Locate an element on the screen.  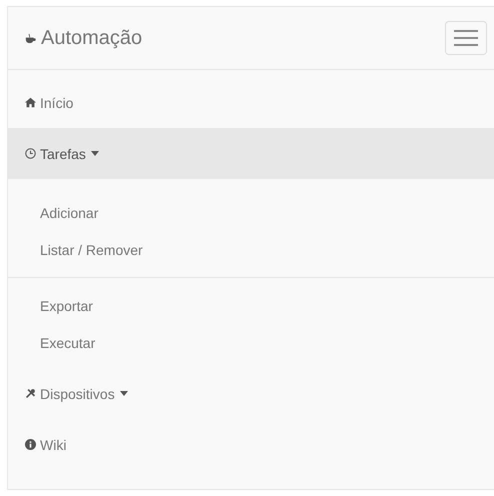
dropdown-toggle: Dispositivos is located at coordinates (251, 393).